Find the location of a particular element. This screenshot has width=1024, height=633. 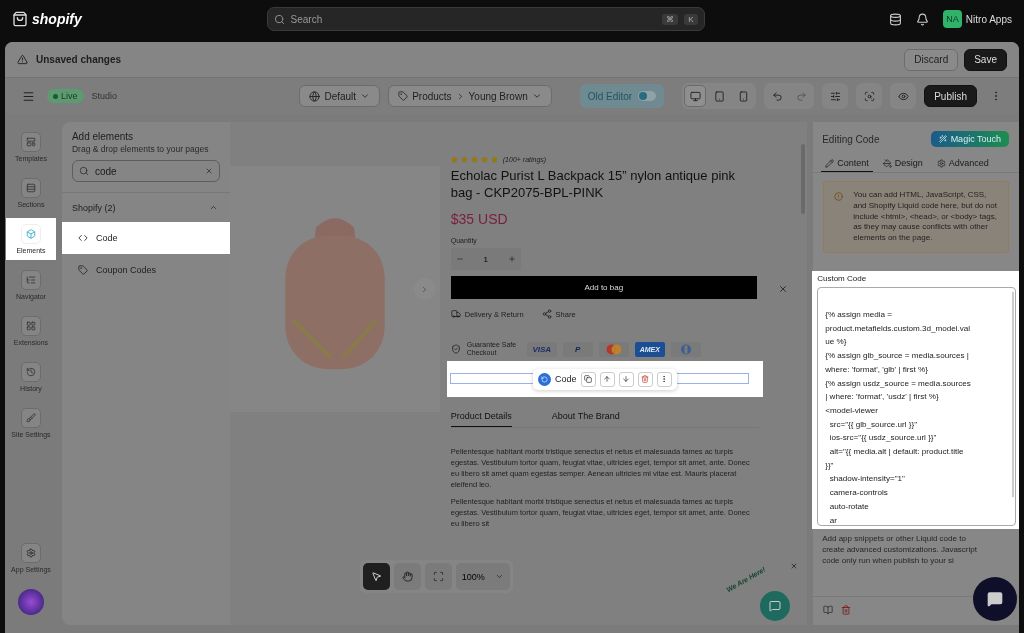

alert-icon is located at coordinates (839, 196).